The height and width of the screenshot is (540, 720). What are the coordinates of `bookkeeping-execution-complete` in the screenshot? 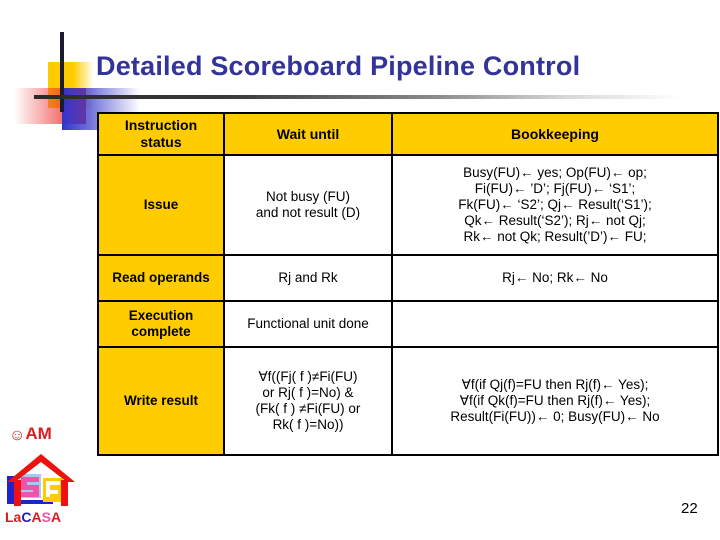 It's located at (555, 324).